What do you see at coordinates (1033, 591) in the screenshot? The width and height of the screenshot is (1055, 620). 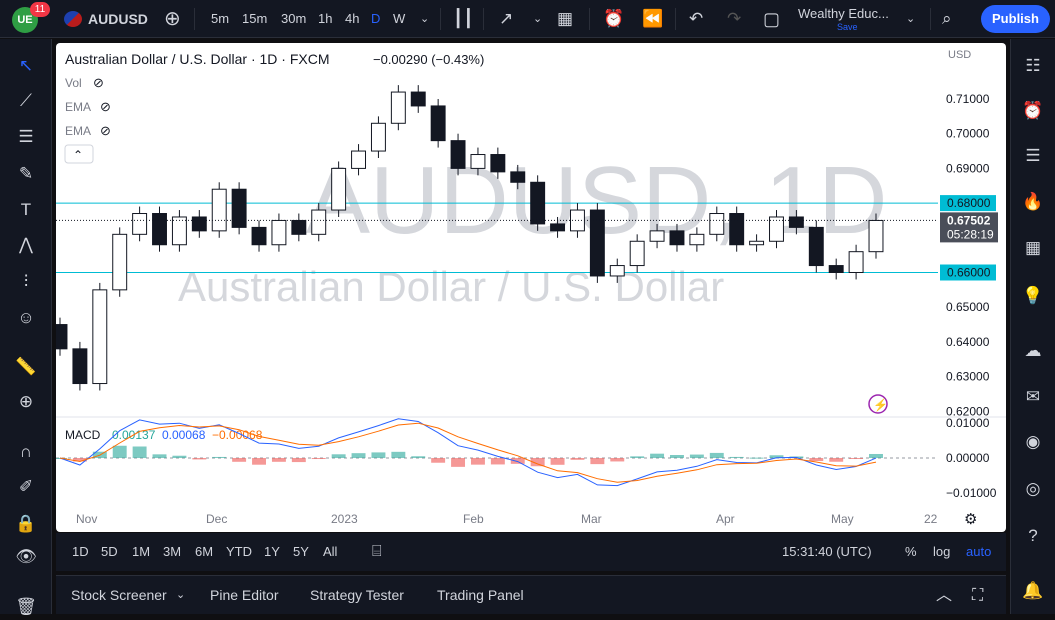 I see `notifications-icon: 🔔` at bounding box center [1033, 591].